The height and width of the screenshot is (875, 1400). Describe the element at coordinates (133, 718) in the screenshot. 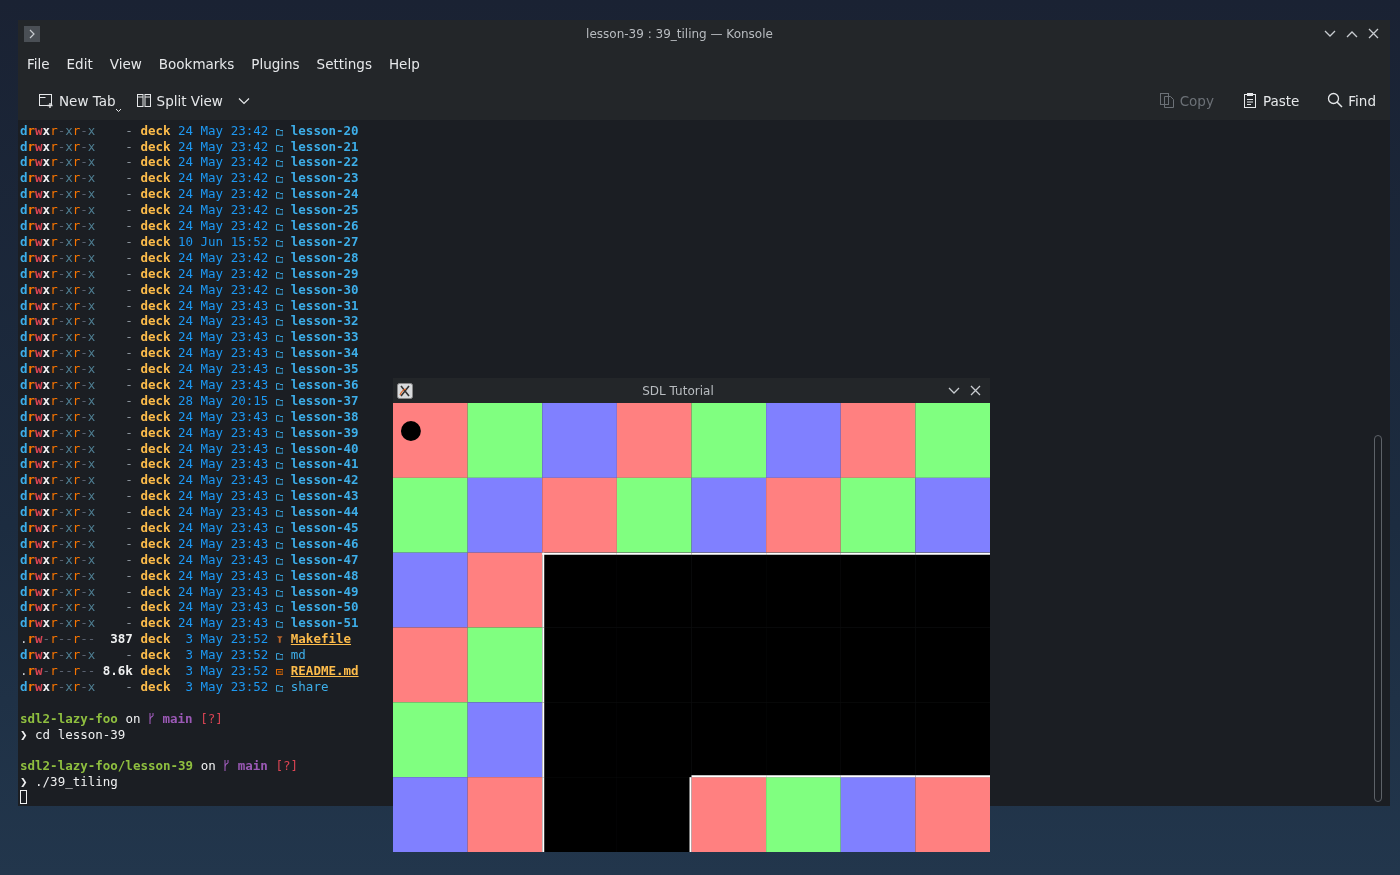

I see `prompt-text: on` at that location.